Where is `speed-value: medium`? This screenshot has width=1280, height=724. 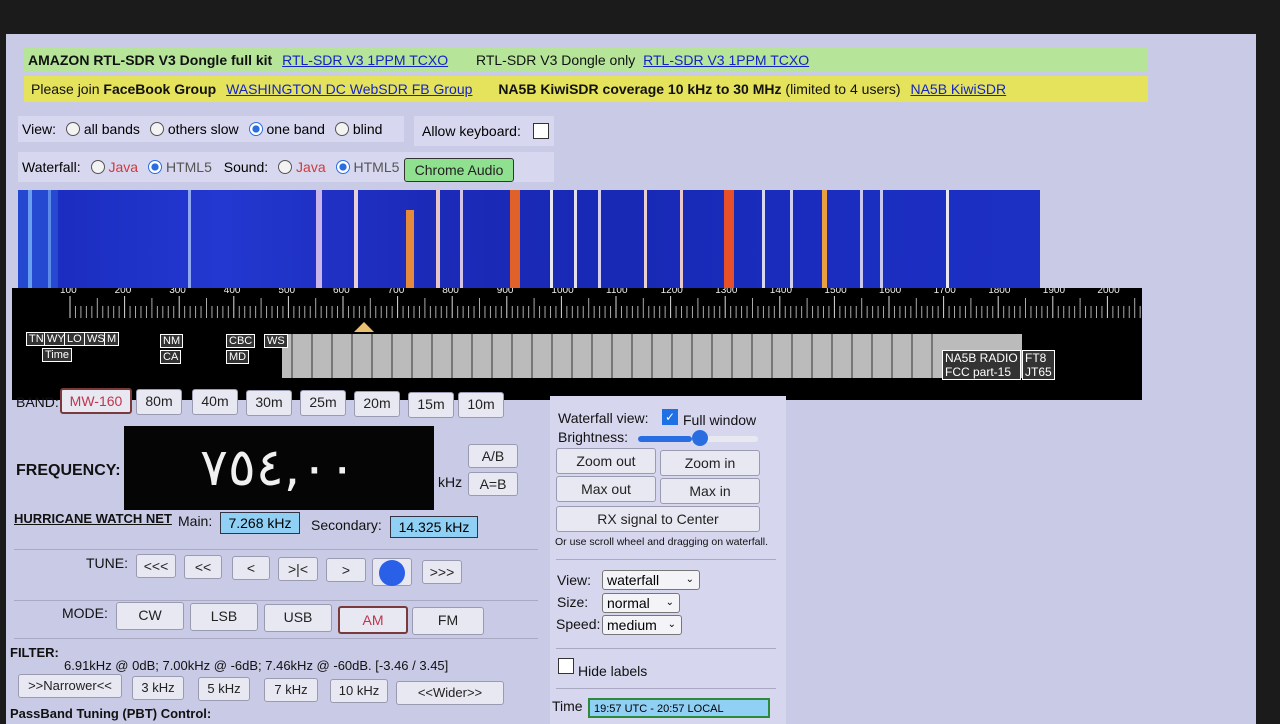 speed-value: medium is located at coordinates (632, 625).